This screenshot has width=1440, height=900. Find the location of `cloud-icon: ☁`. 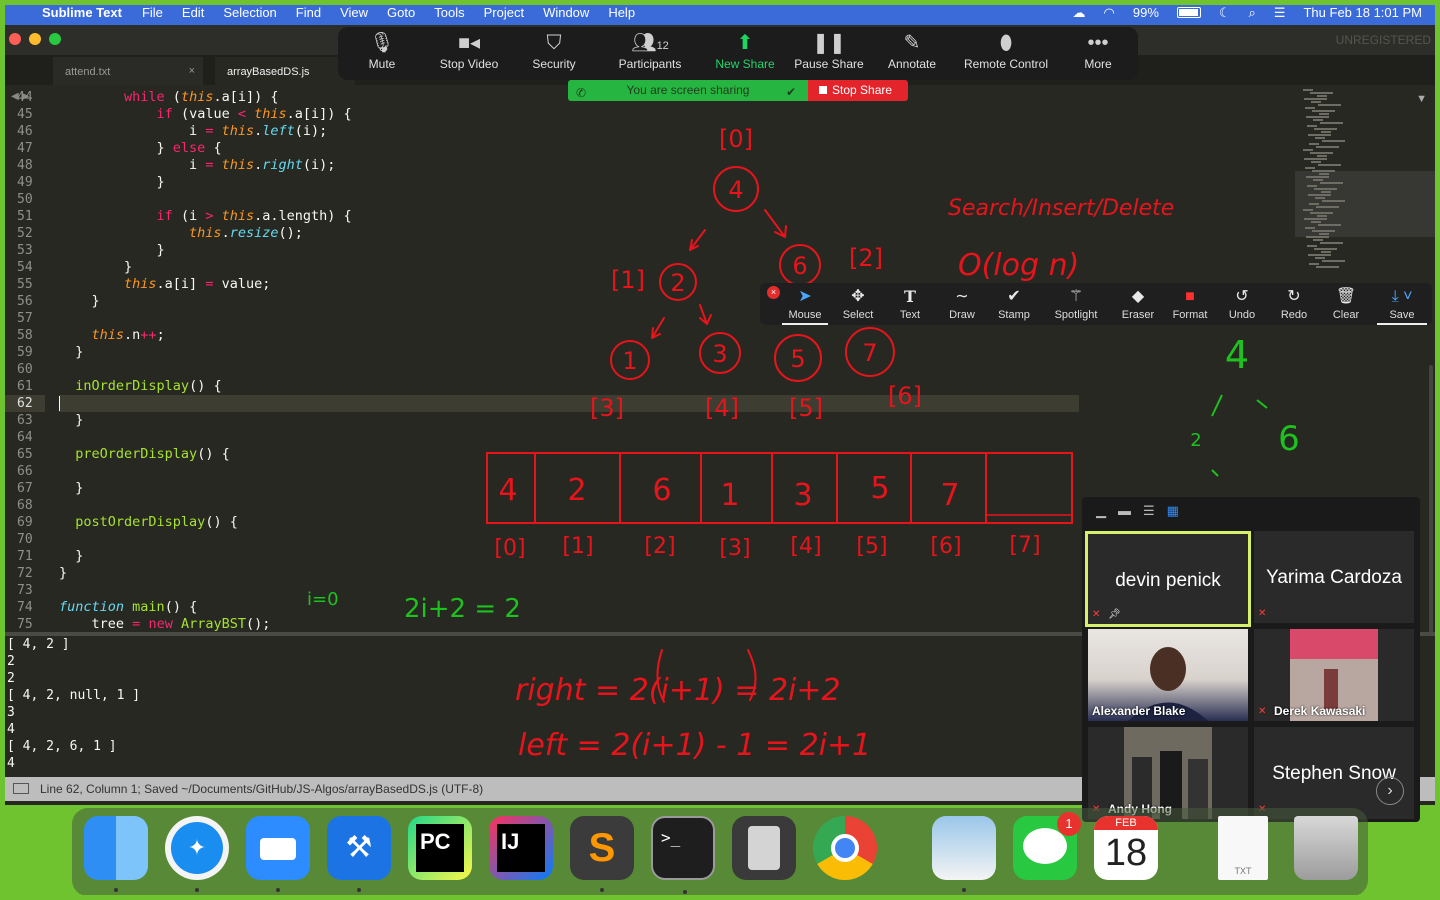

cloud-icon: ☁ is located at coordinates (1079, 13).